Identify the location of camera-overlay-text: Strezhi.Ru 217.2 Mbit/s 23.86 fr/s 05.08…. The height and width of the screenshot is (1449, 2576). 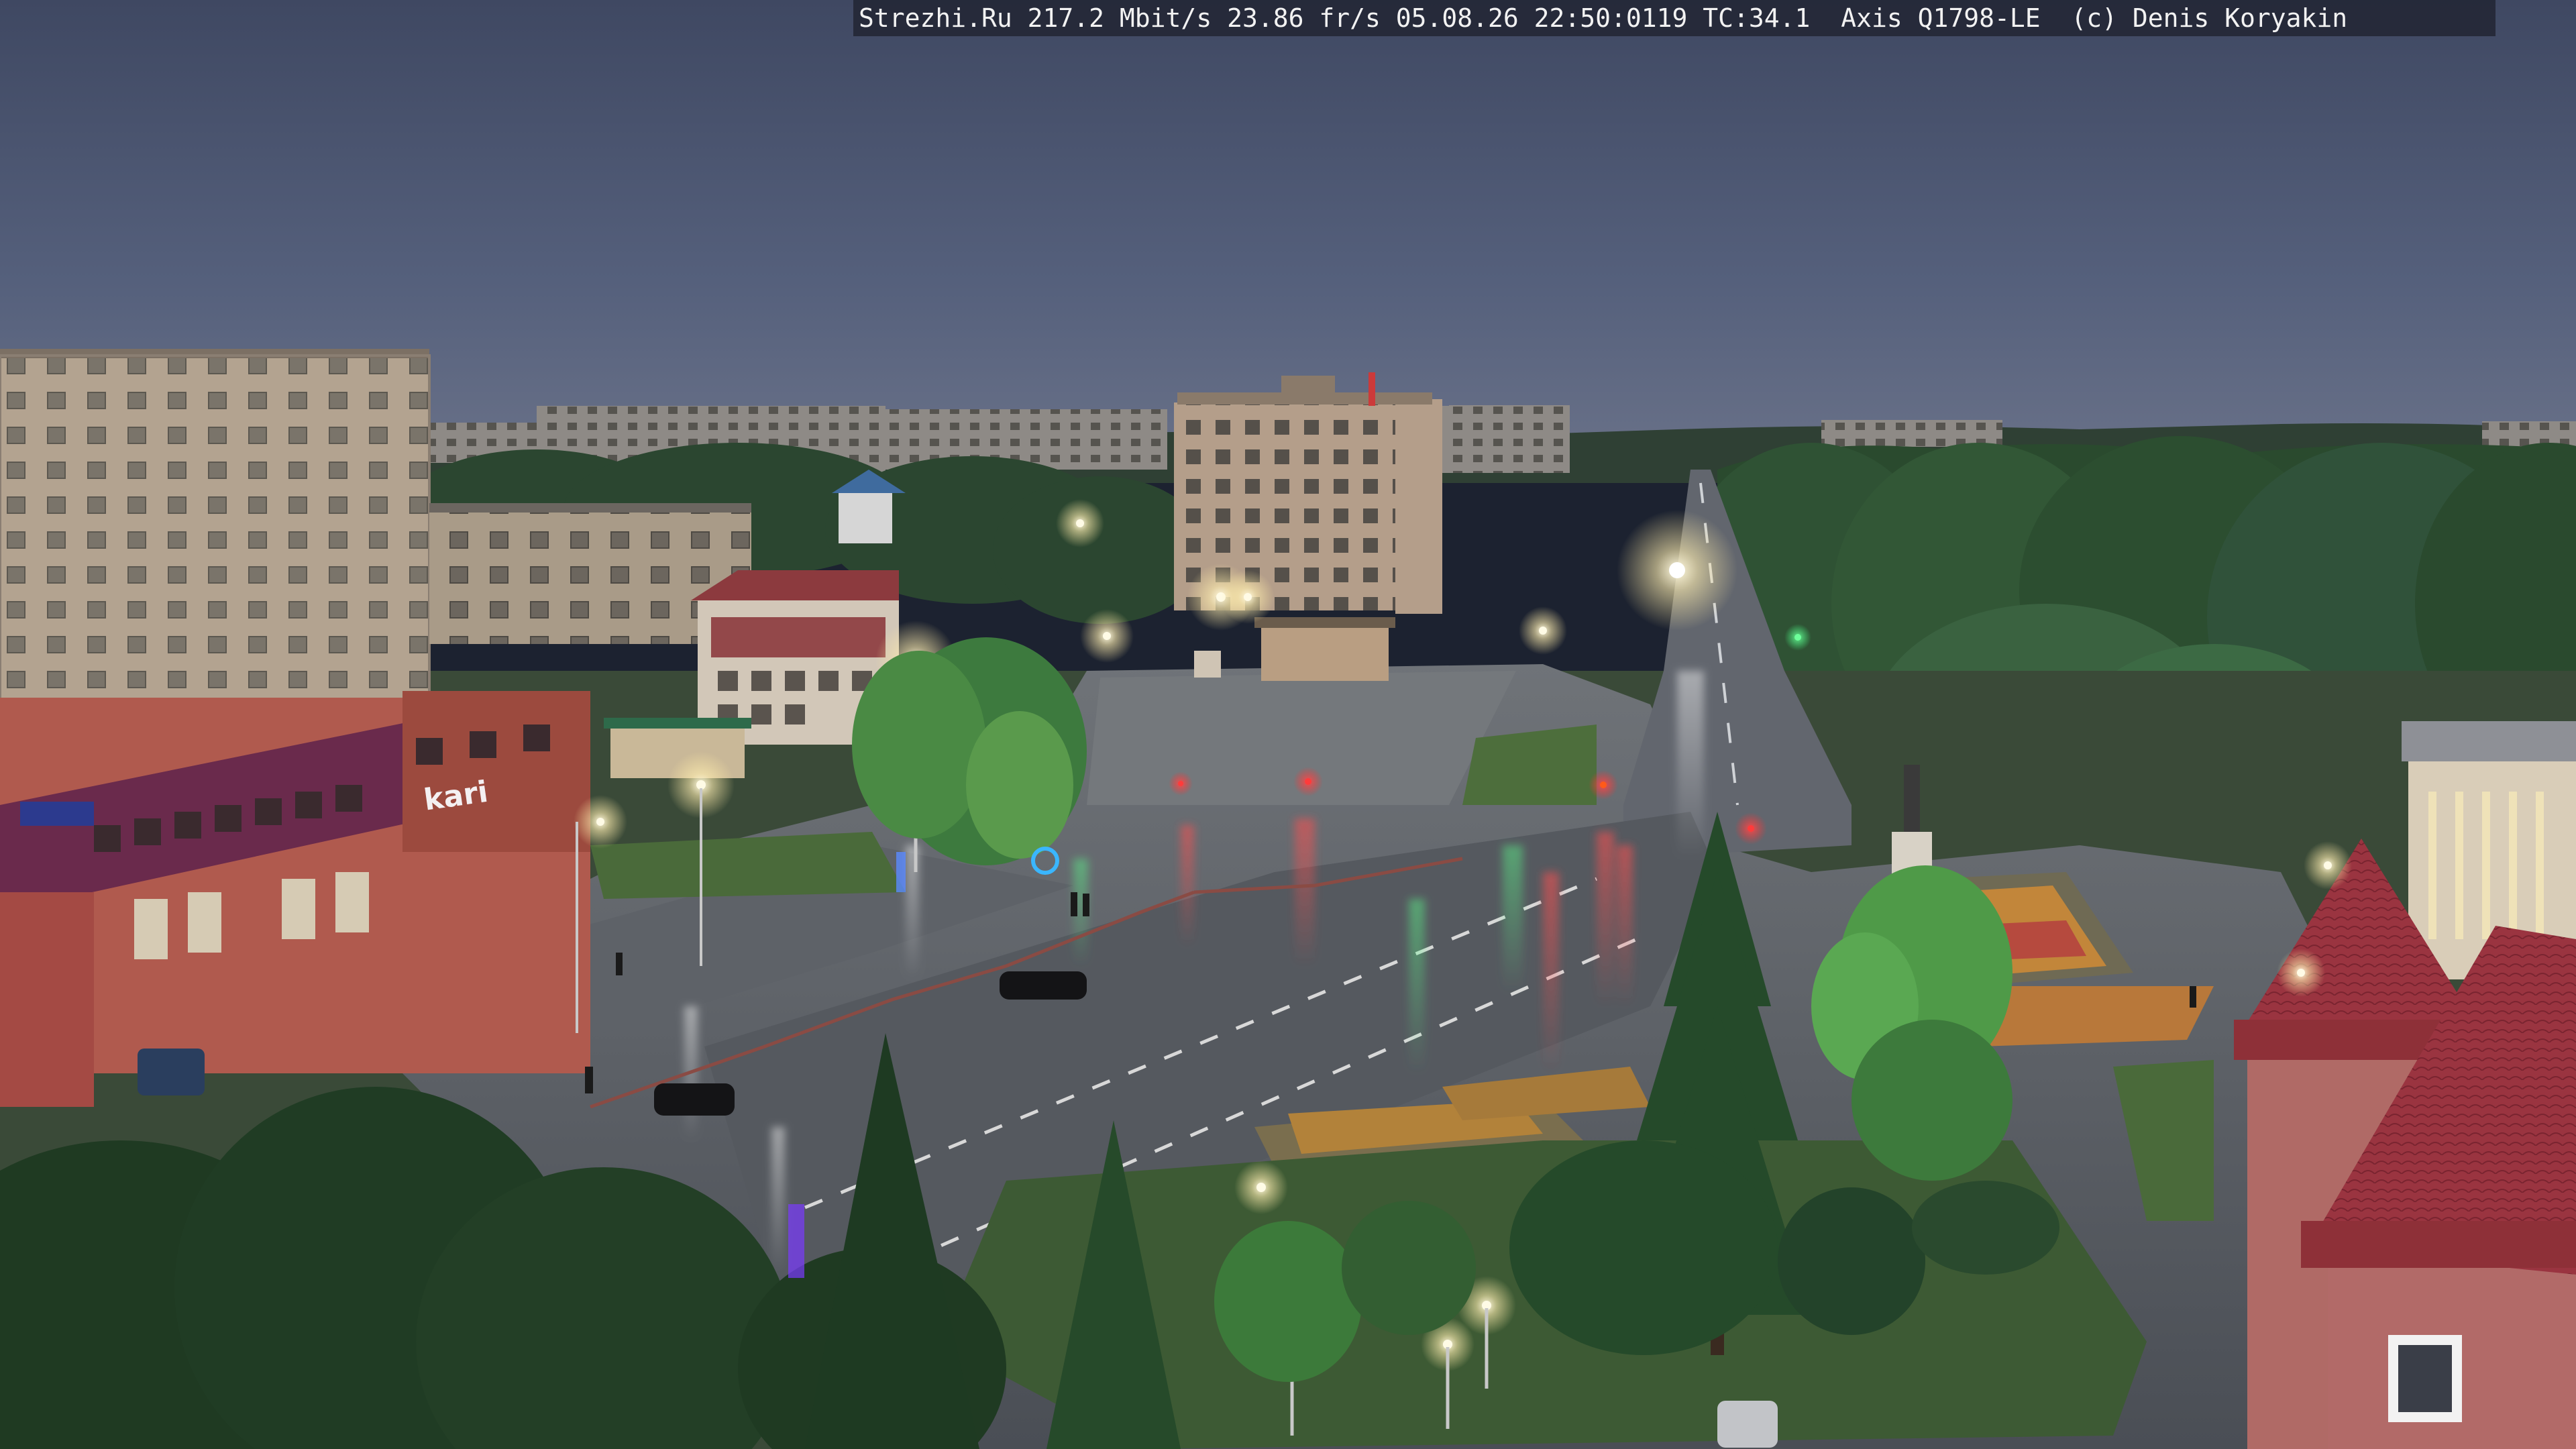
(1674, 18).